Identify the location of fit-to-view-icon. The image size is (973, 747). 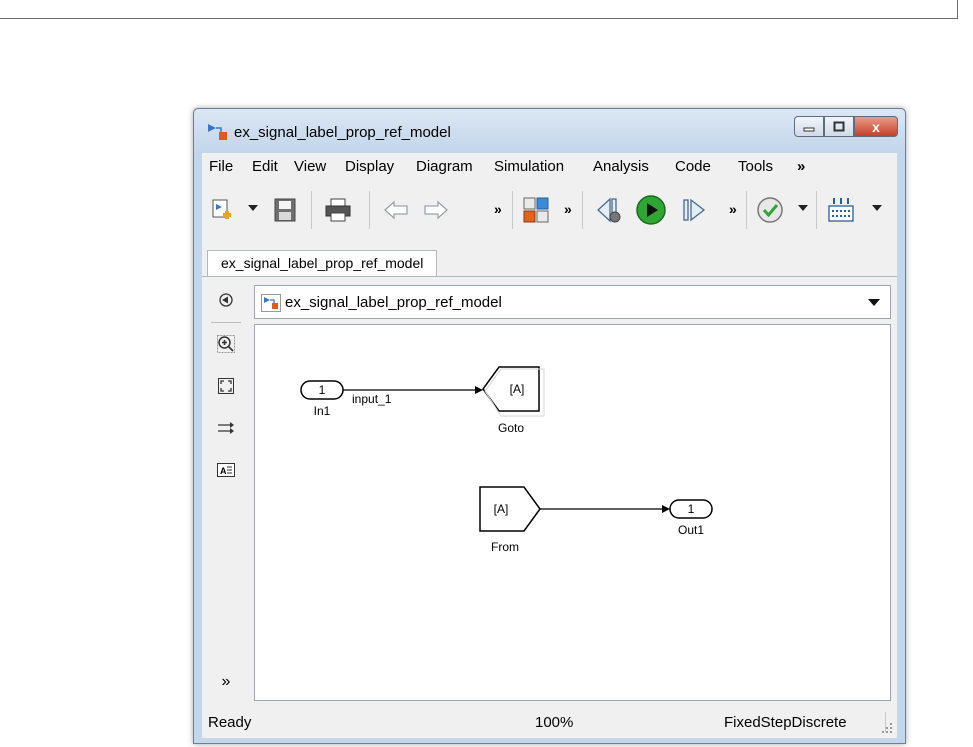
(226, 386).